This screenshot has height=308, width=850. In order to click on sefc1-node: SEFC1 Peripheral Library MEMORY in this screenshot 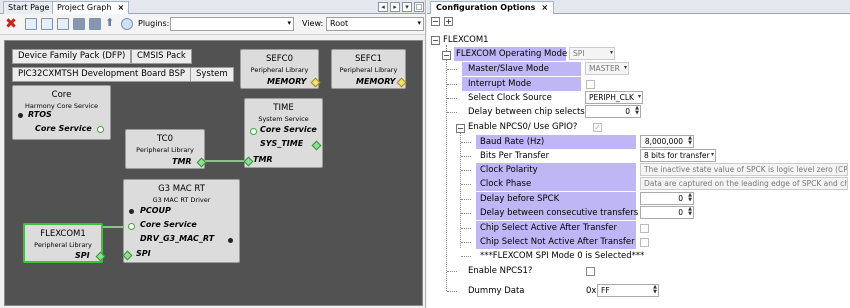, I will do `click(369, 69)`.